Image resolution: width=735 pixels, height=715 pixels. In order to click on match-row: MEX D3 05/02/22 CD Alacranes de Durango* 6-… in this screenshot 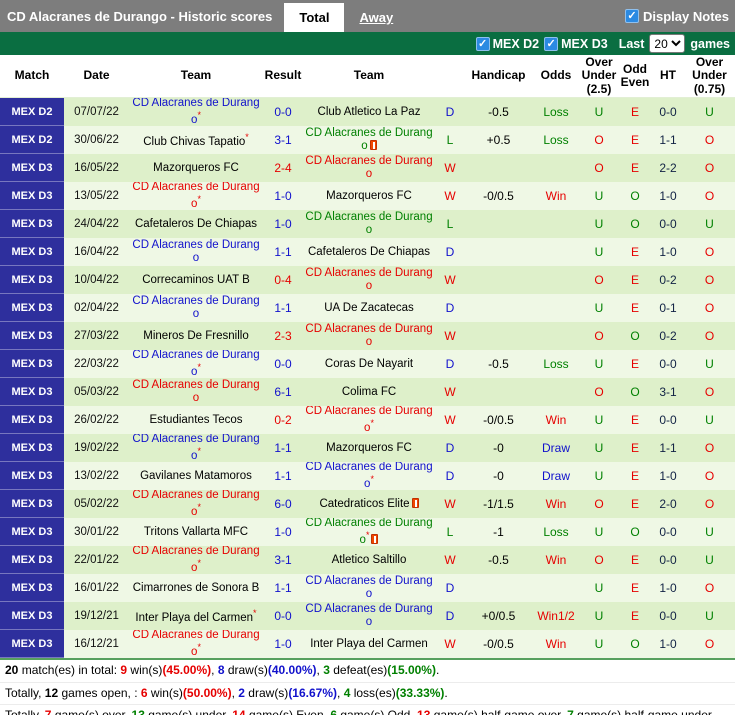, I will do `click(367, 504)`.